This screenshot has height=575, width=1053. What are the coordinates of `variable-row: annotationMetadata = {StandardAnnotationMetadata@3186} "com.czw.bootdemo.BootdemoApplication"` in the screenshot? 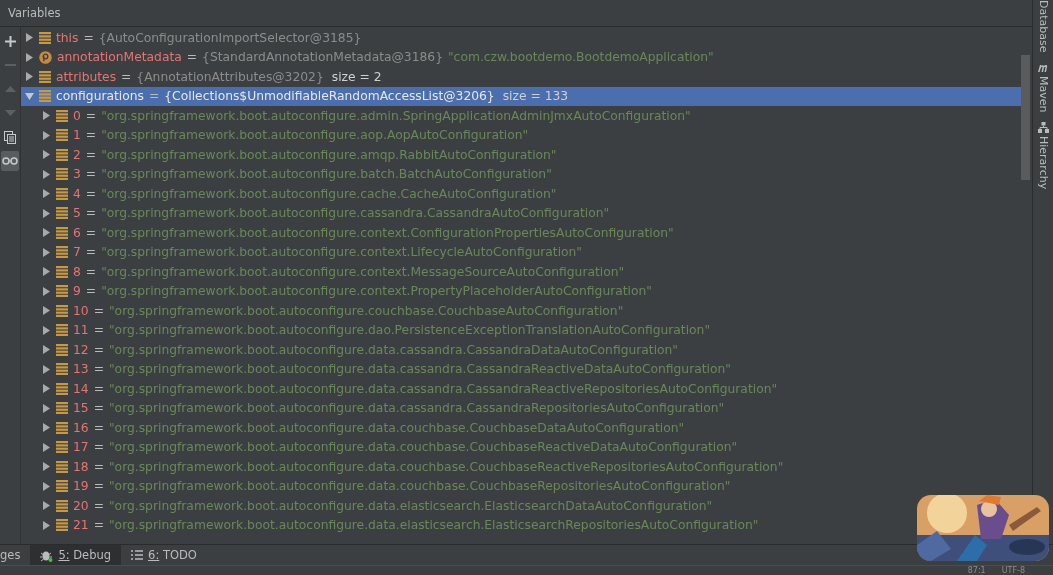 It's located at (521, 57).